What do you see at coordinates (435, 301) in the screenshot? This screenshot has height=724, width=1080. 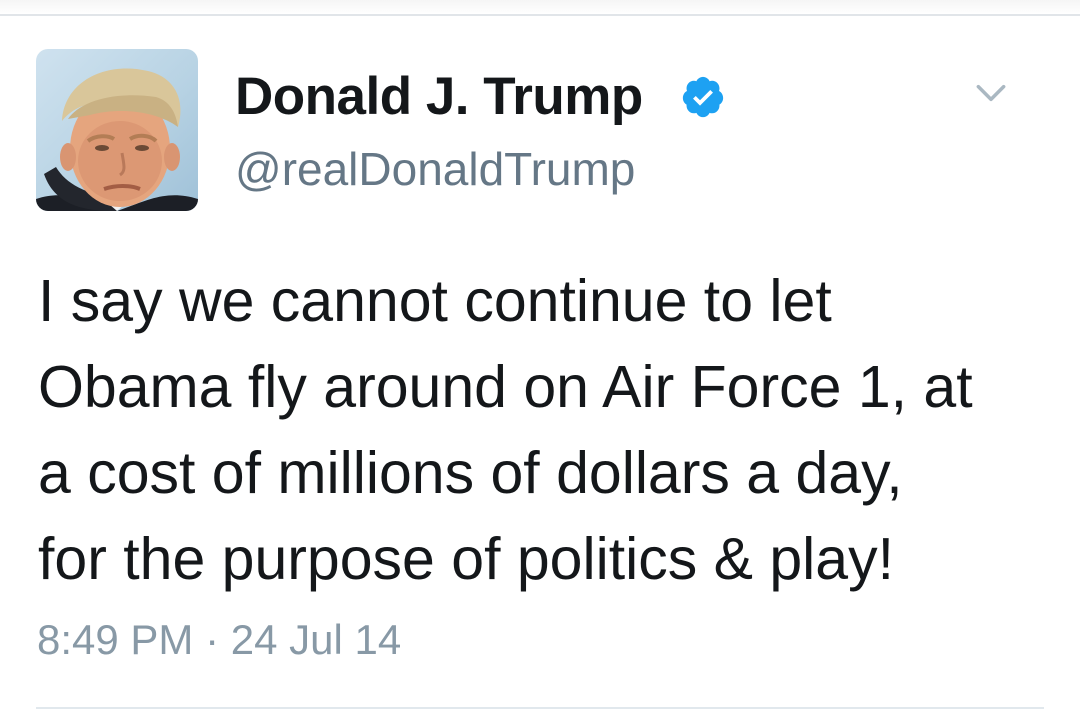 I see `tweet-text-line: I say we cannot continue to let` at bounding box center [435, 301].